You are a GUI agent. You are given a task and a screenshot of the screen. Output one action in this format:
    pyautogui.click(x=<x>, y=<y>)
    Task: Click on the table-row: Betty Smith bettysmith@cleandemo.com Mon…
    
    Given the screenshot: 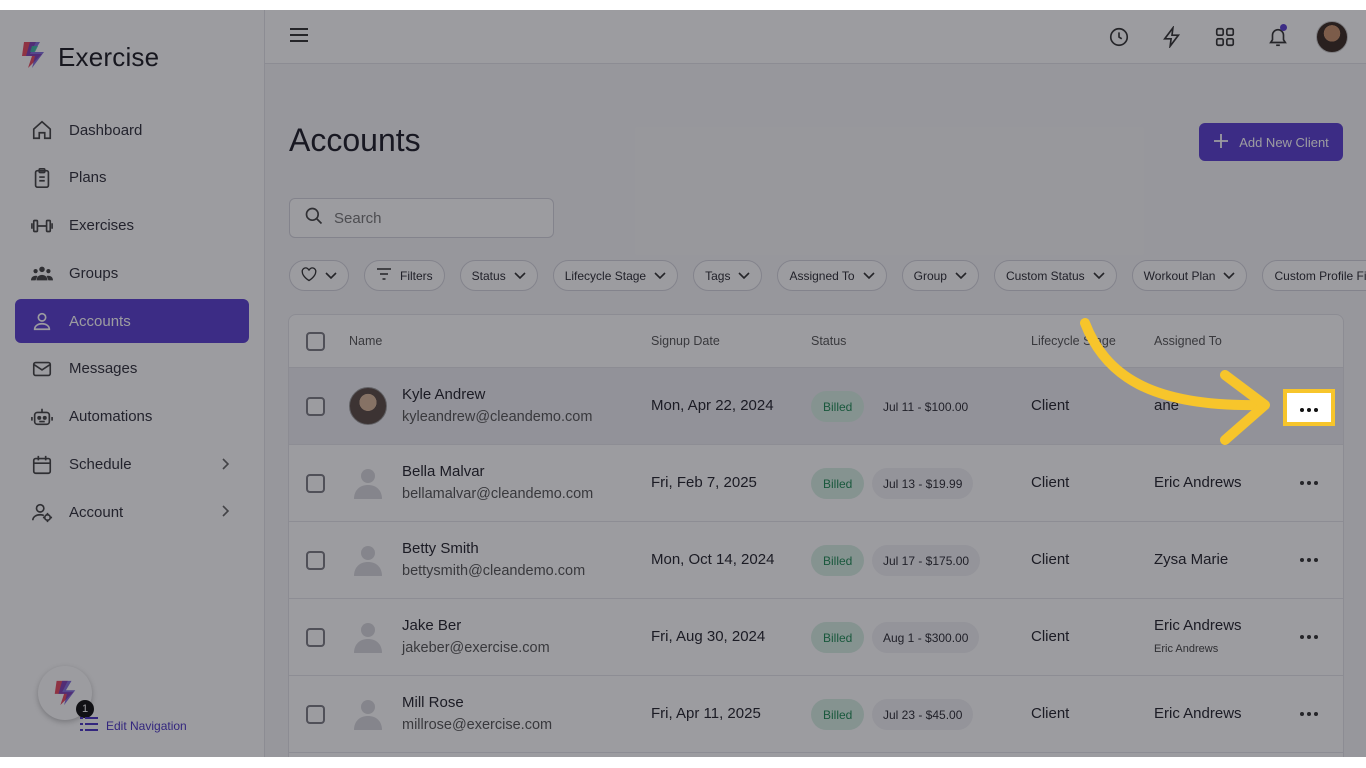 What is the action you would take?
    pyautogui.click(x=816, y=560)
    